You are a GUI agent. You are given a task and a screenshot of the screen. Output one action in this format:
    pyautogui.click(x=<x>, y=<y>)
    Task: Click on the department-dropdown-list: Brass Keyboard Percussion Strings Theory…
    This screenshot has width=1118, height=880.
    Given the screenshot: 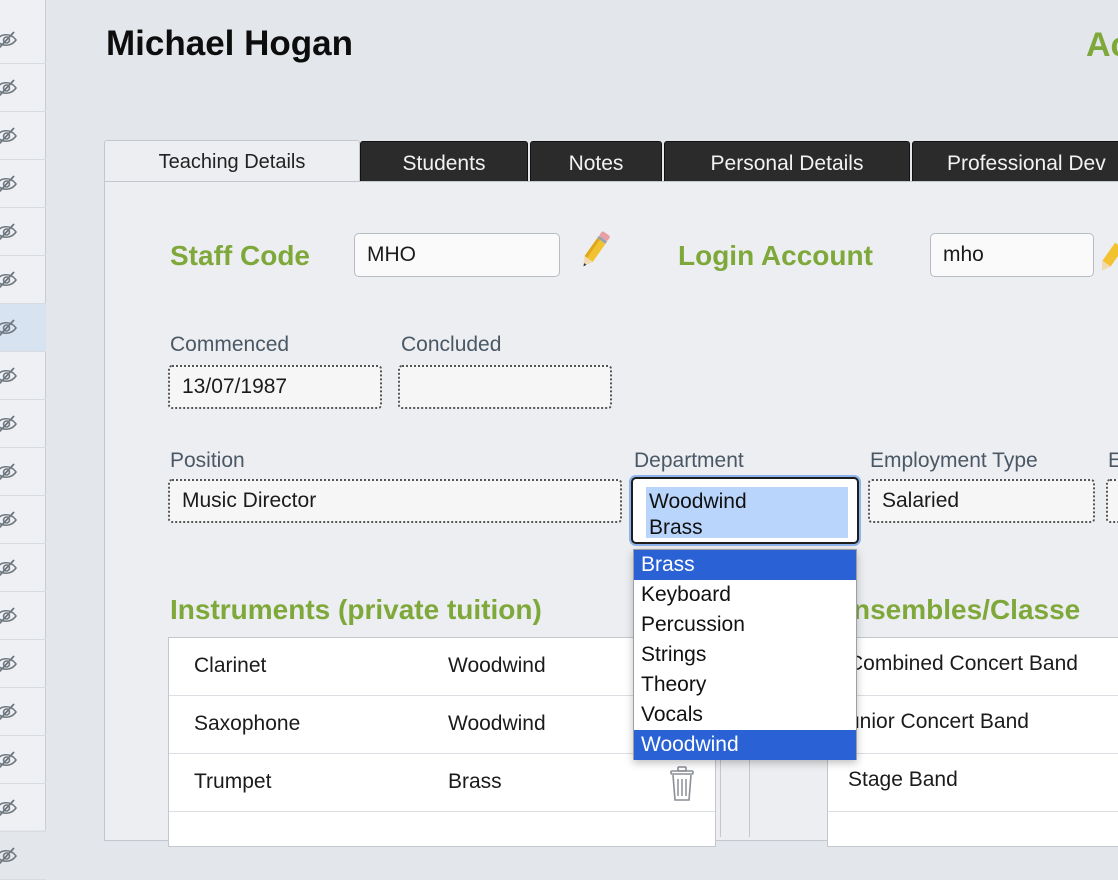 What is the action you would take?
    pyautogui.click(x=745, y=654)
    